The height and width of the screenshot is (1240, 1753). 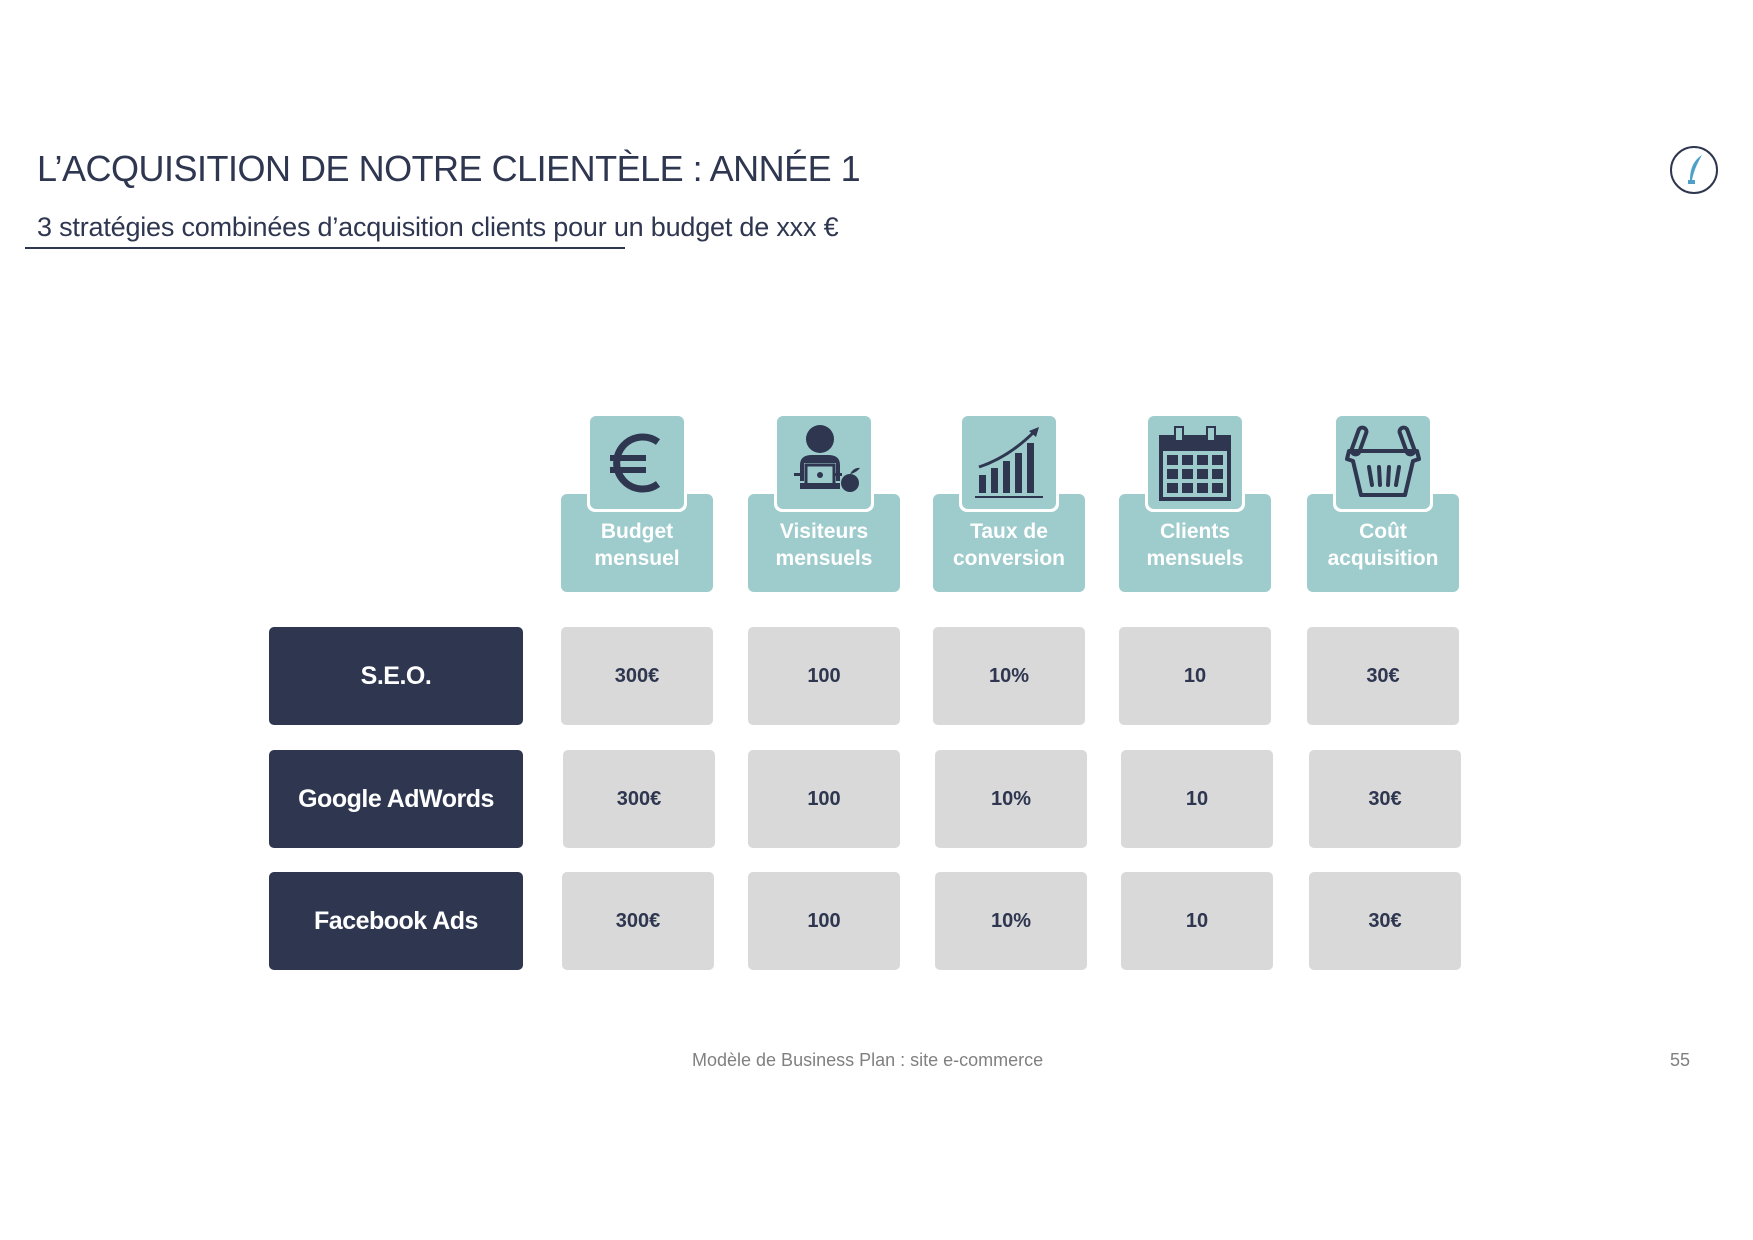 I want to click on row-label-google-adwords: Google AdWords, so click(x=396, y=799).